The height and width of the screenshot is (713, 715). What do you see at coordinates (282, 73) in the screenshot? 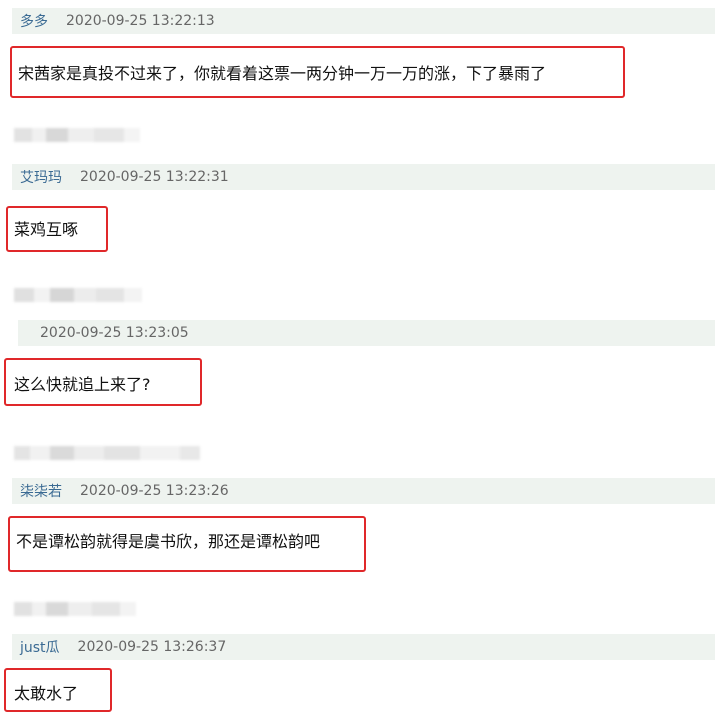
I see `comment-text: 宋茜家是真投不过来了，你就看着这票一两分钟一万一万的涨，下了暴雨了` at bounding box center [282, 73].